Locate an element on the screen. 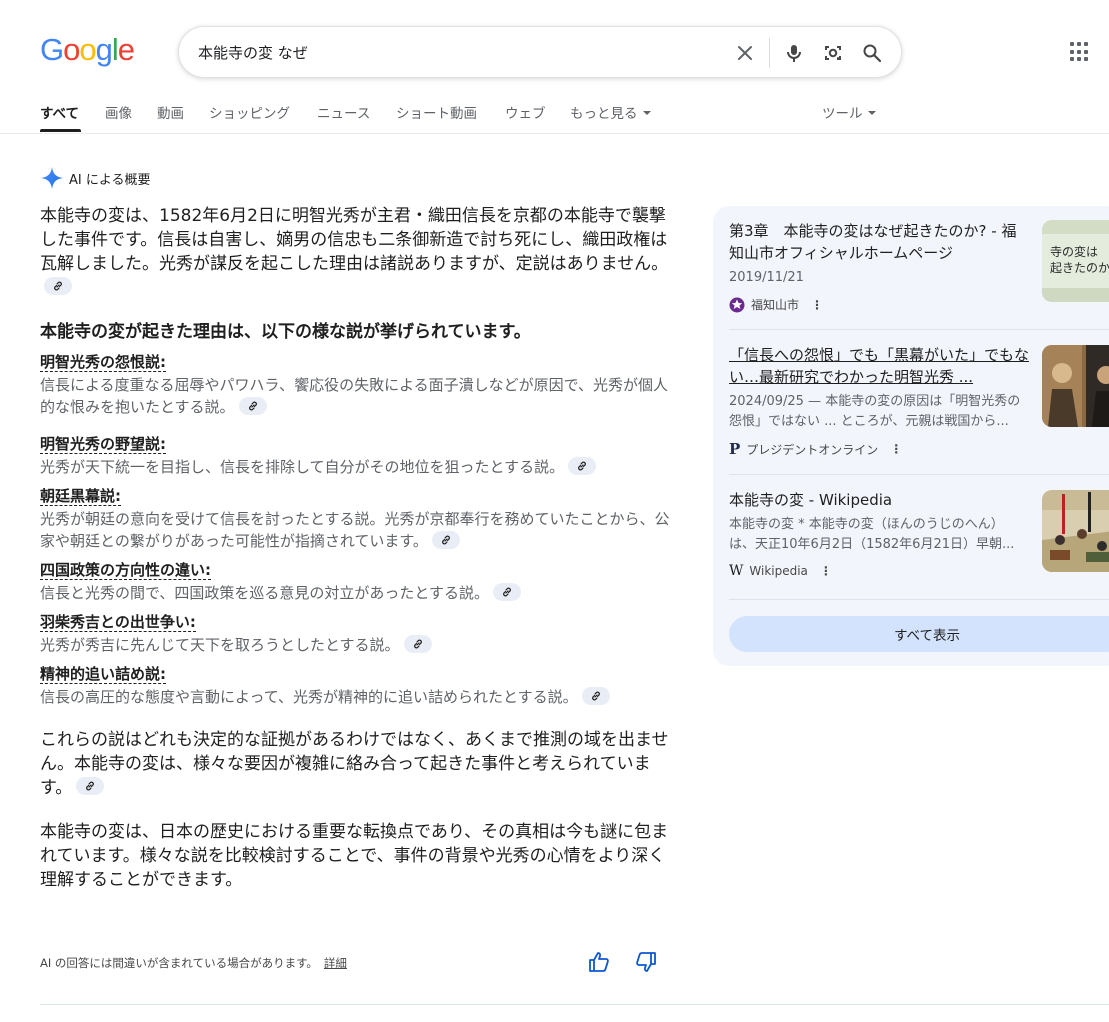 This screenshot has width=1109, height=1022. reasons-heading: 本能寺の変が起きた理由は、以下の様な説が挙げられています。 is located at coordinates (285, 332).